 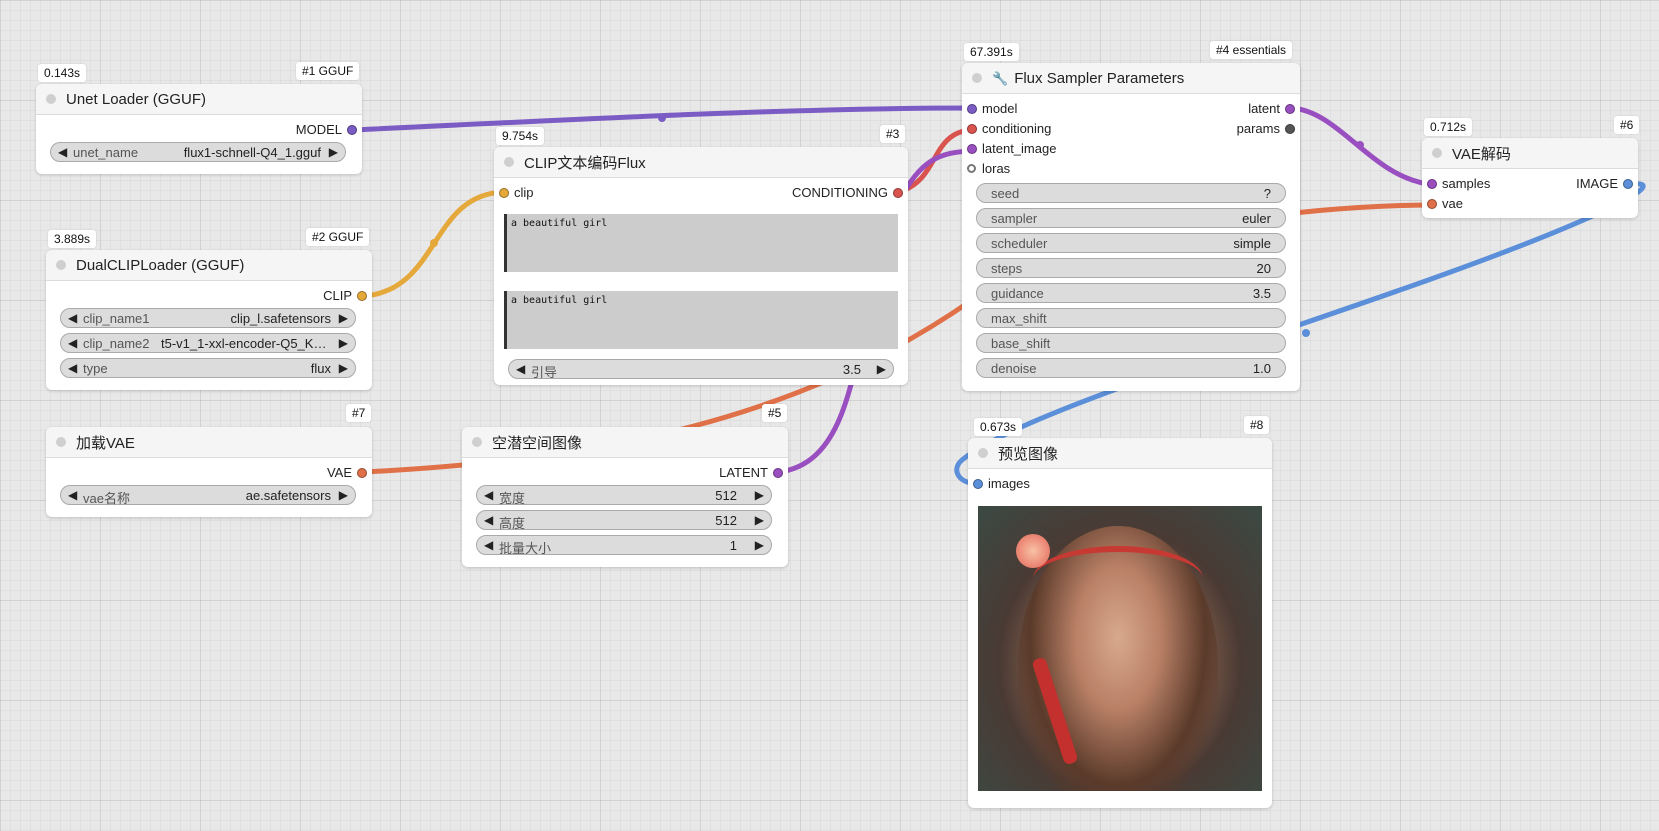 I want to click on widget-height: ◀ 高度 512 ▶, so click(x=624, y=520).